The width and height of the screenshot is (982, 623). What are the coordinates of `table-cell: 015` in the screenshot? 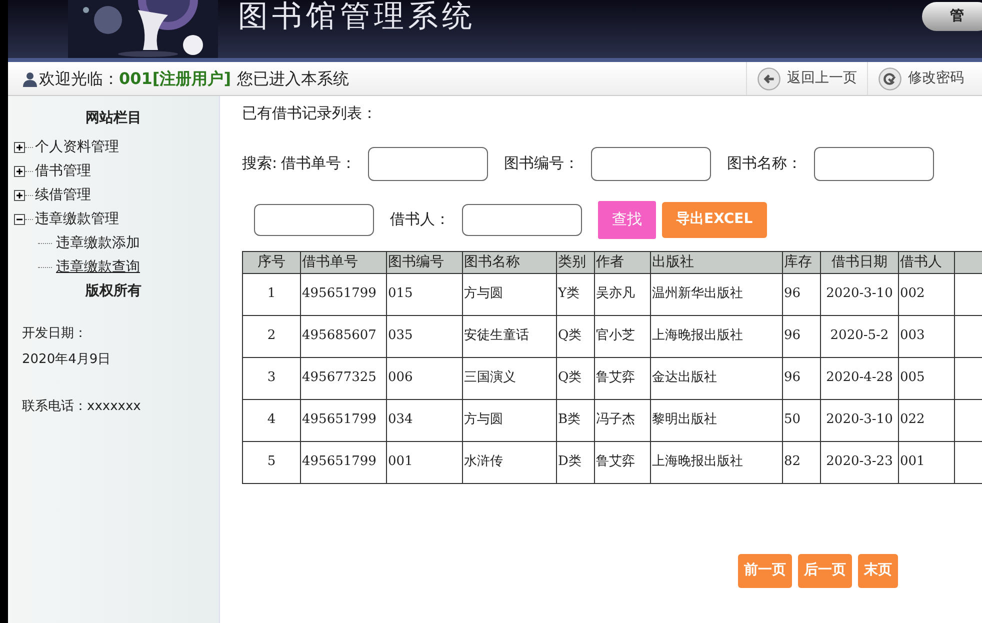 It's located at (424, 294).